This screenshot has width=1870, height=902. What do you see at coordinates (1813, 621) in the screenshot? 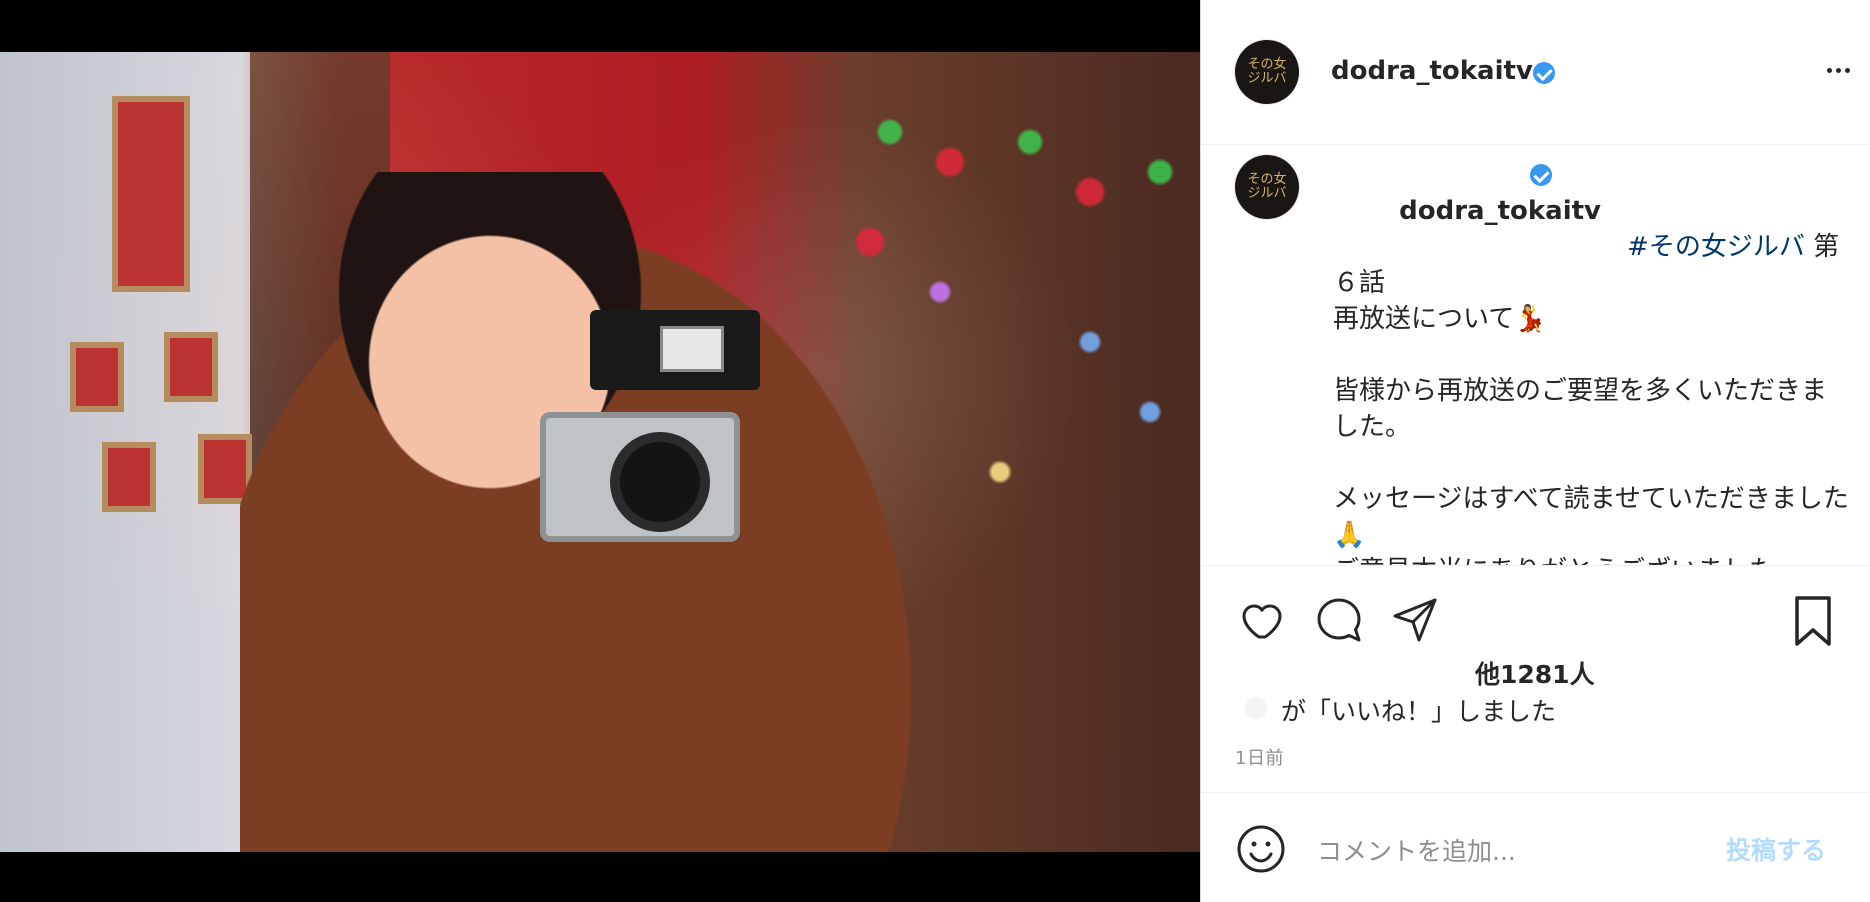
I see `bookmark-icon` at bounding box center [1813, 621].